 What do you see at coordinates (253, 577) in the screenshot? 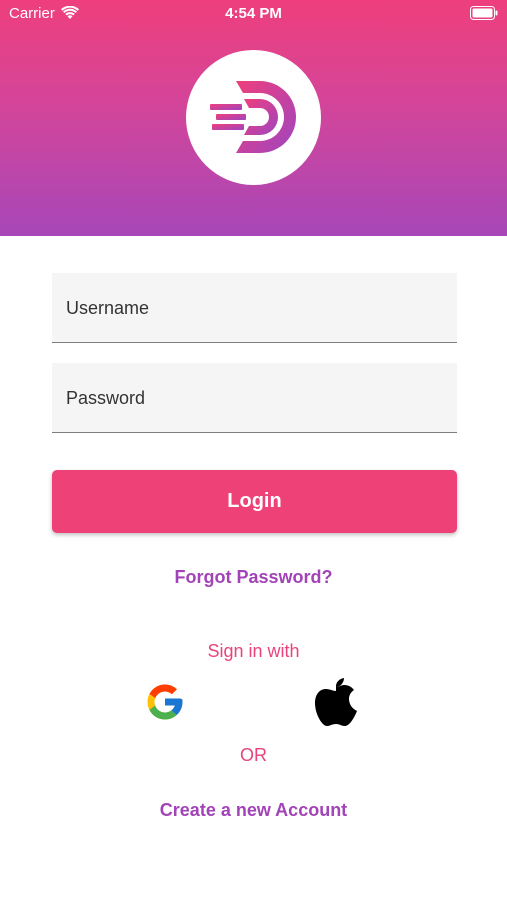
I see `forgot-password-link: Forgot Password?` at bounding box center [253, 577].